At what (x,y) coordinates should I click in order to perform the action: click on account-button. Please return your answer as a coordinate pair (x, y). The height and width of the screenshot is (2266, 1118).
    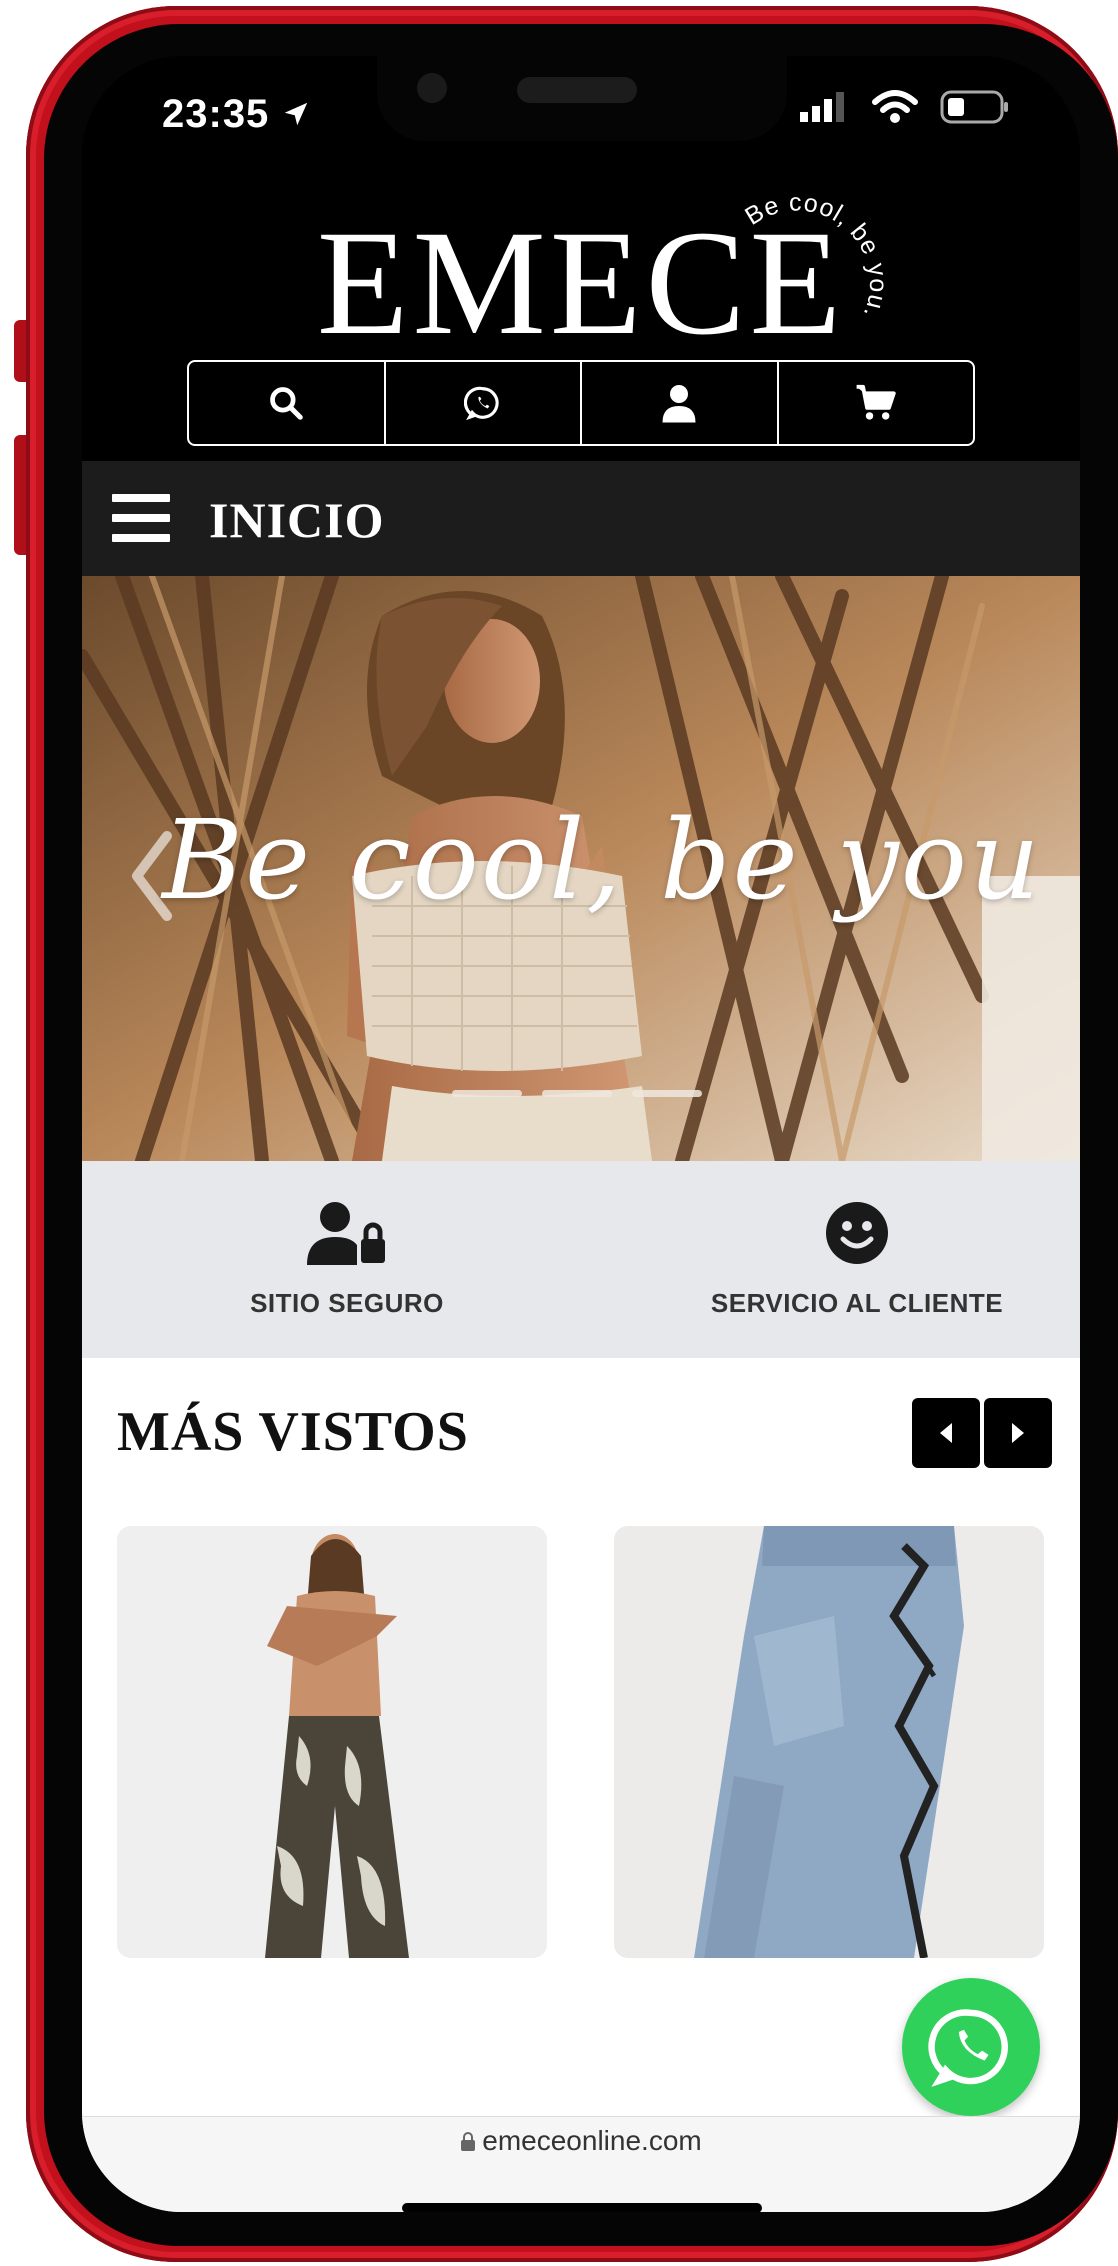
    Looking at the image, I should click on (680, 403).